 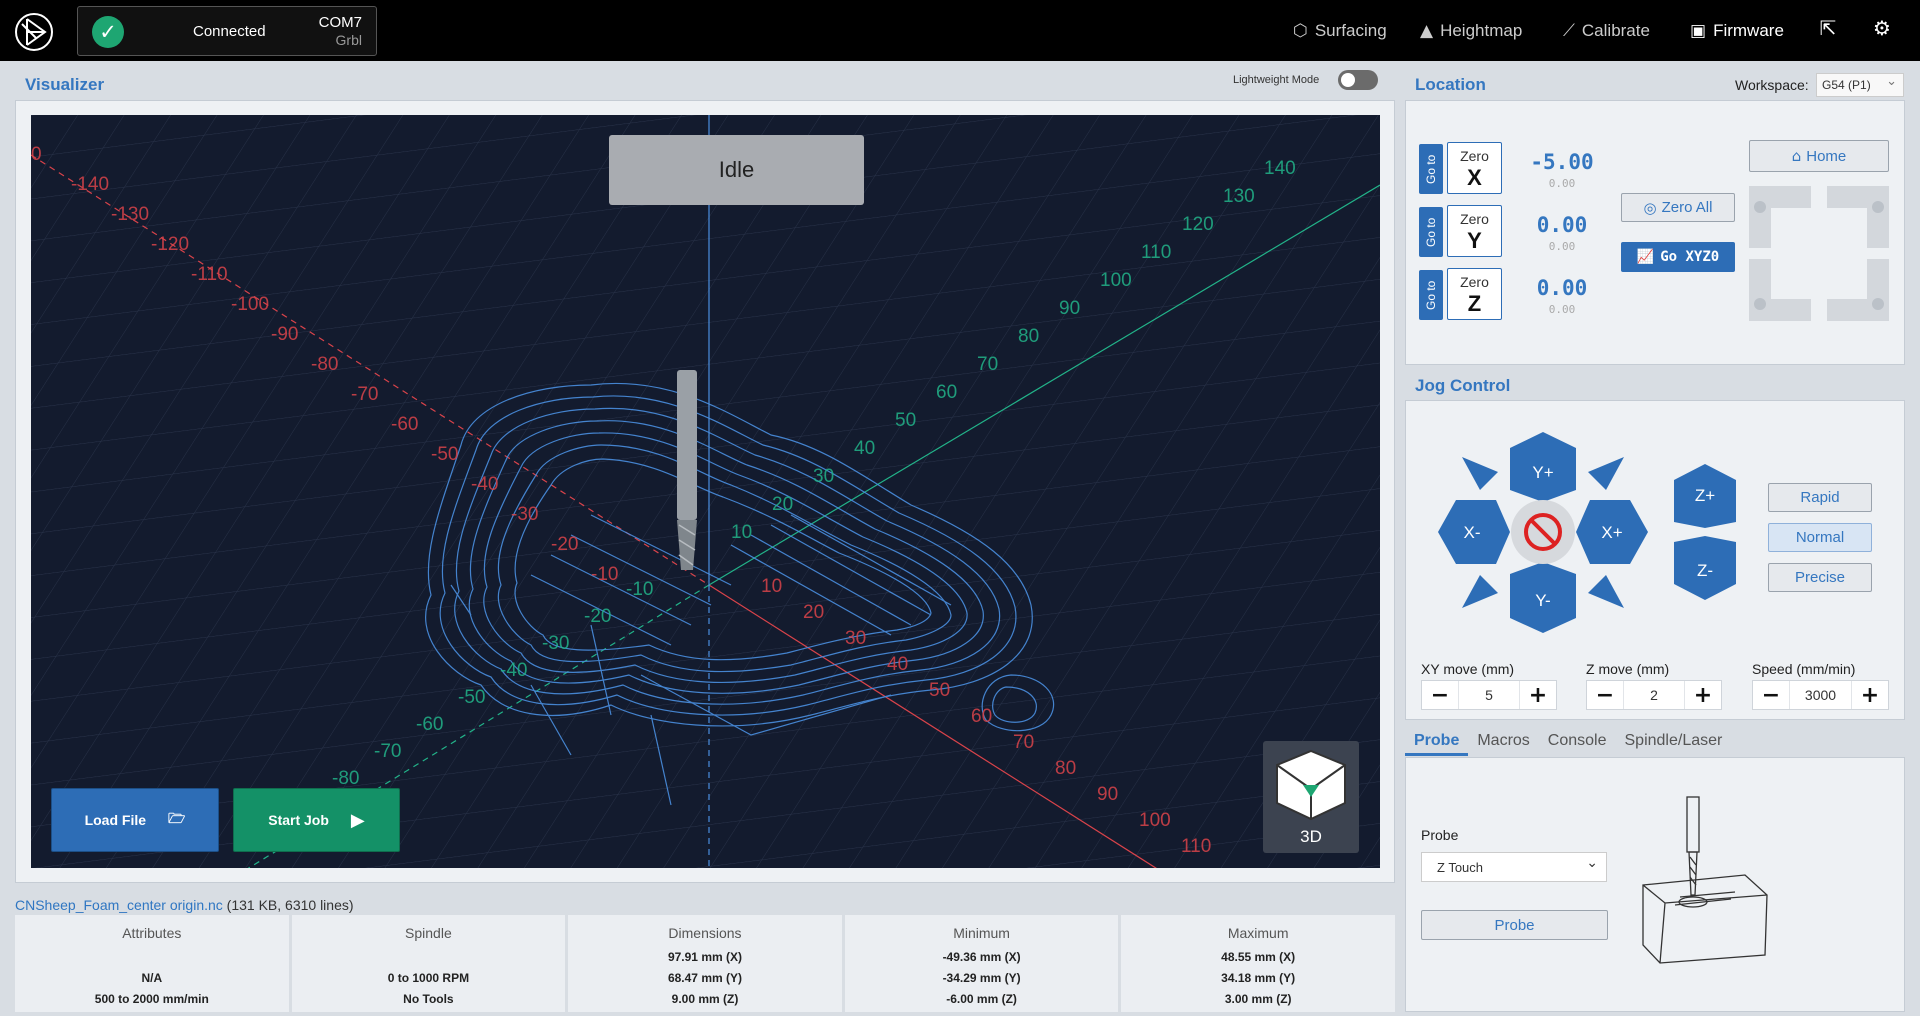 I want to click on jog-z-minus-button: Z-, so click(x=1705, y=568).